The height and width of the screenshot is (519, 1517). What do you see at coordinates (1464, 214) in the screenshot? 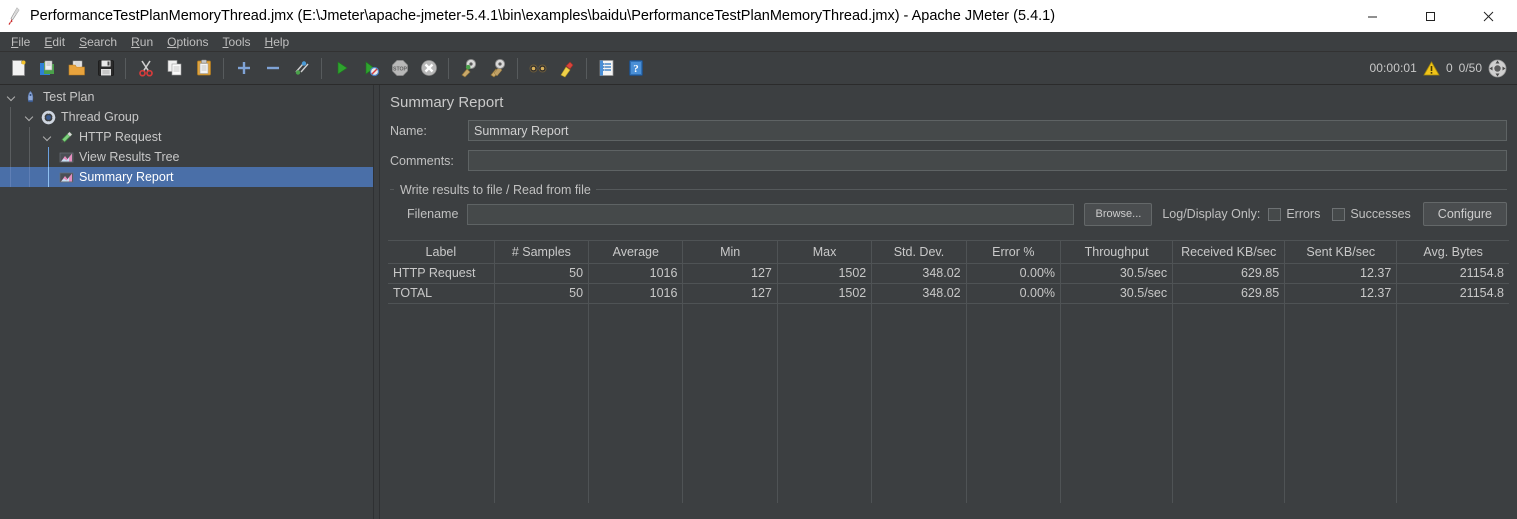
I see `configure-button: Configure` at bounding box center [1464, 214].